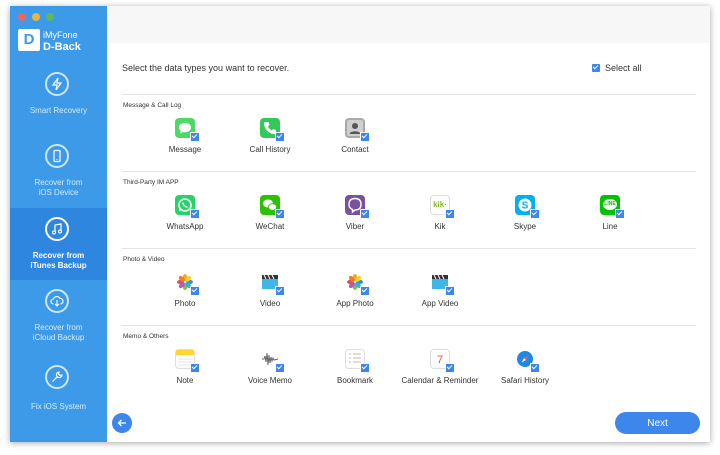 The image size is (720, 455). Describe the element at coordinates (22, 17) in the screenshot. I see `close-window-button` at that location.